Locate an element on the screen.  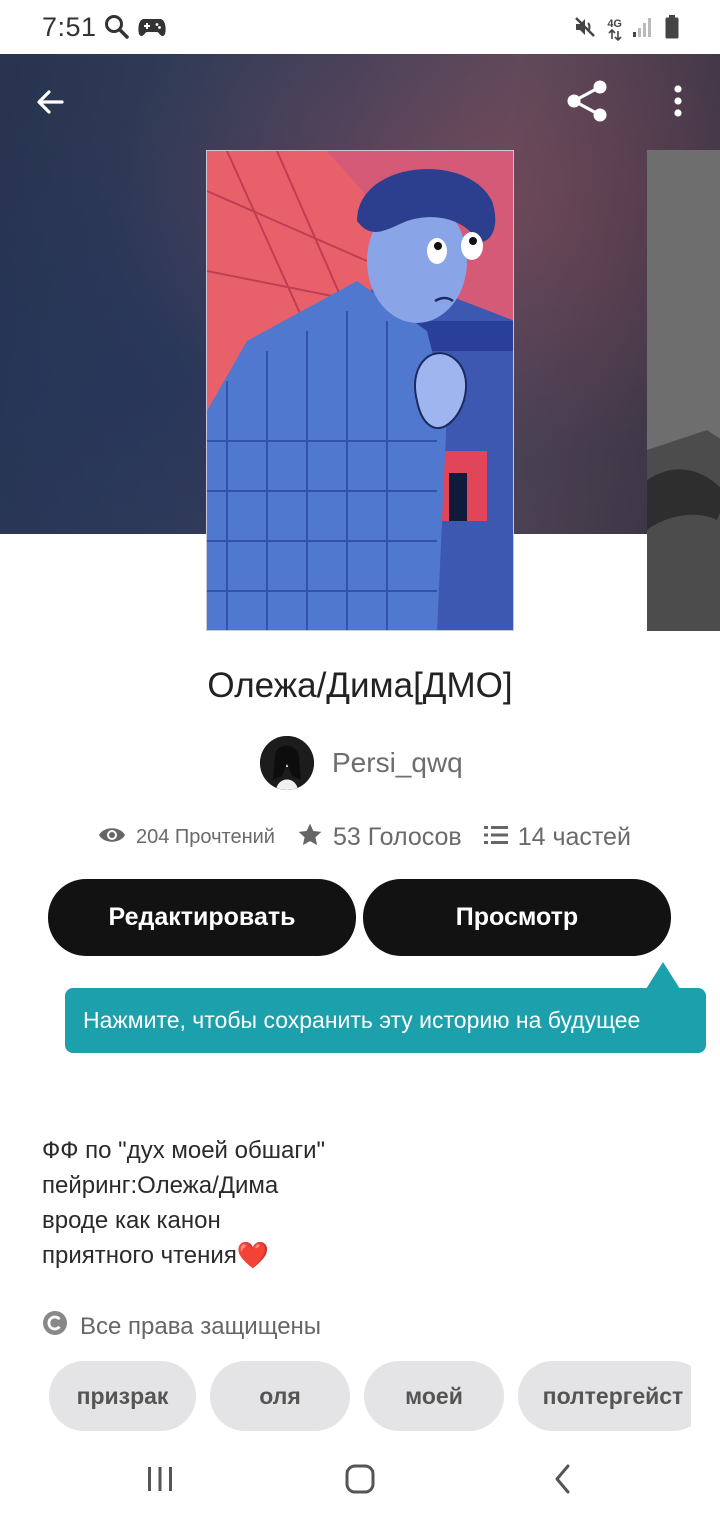
copyright-label: Все права защищены is located at coordinates (201, 1326).